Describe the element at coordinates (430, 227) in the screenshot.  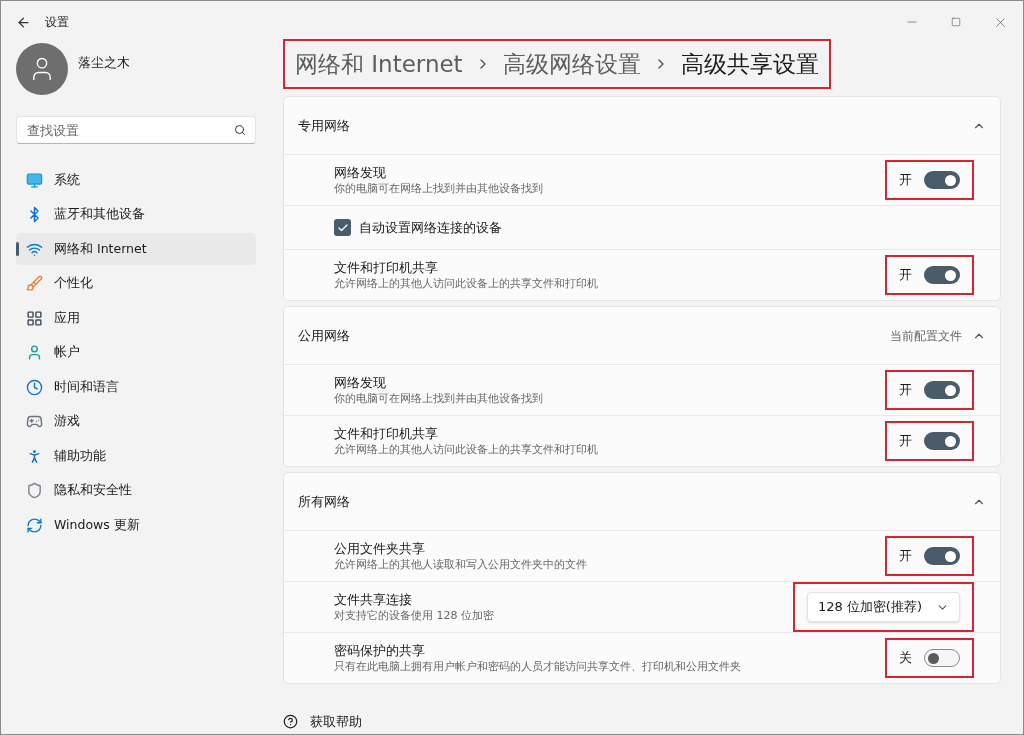
I see `checkbox-label: 自动设置网络连接的设备` at that location.